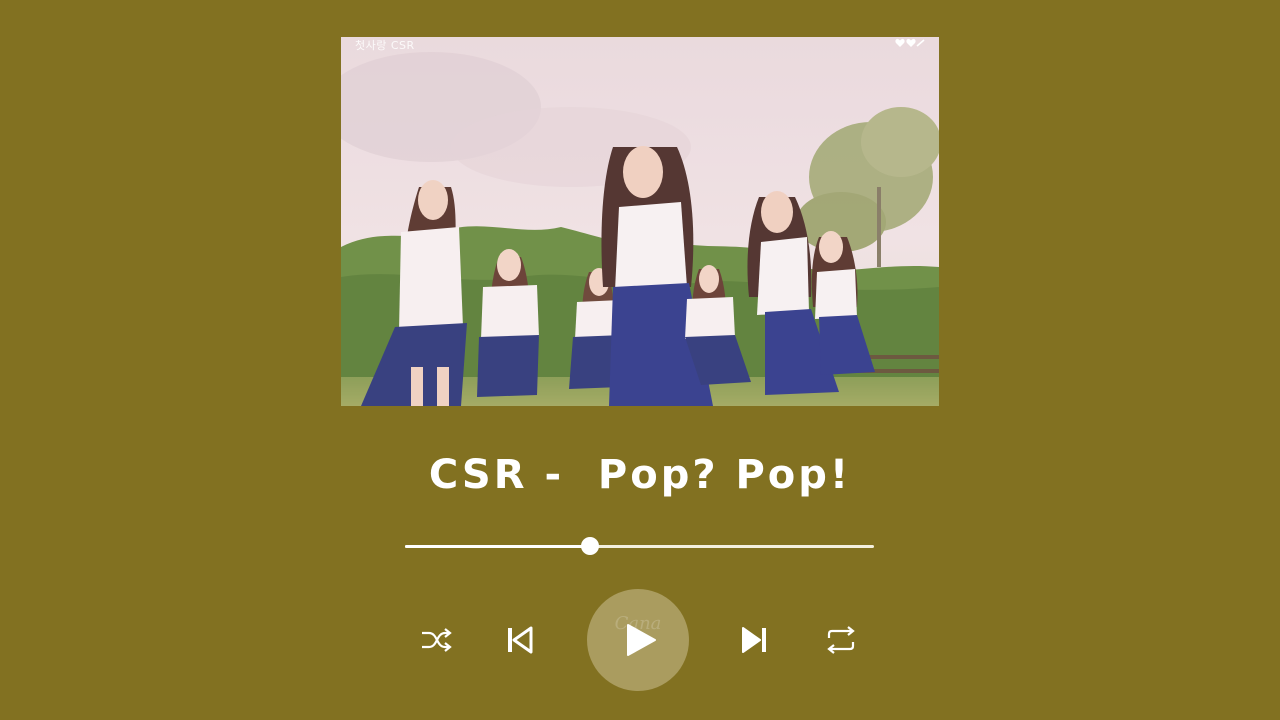 The image size is (1280, 720). I want to click on heart-logo-icon, so click(910, 42).